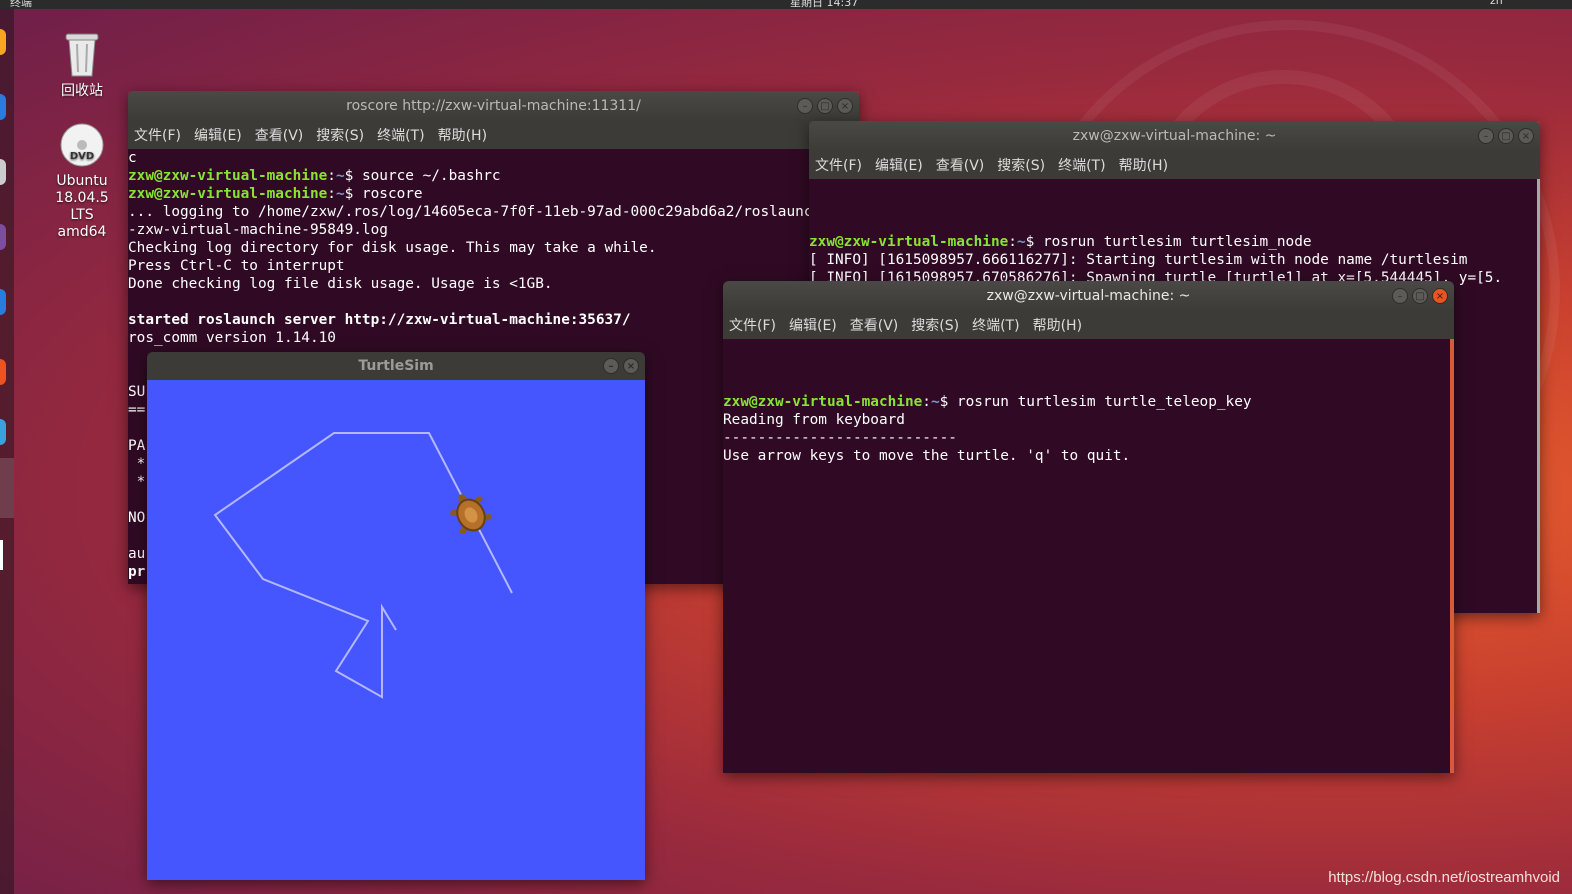 Image resolution: width=1572 pixels, height=894 pixels. What do you see at coordinates (3, 237) in the screenshot?
I see `rhythmbox-icon` at bounding box center [3, 237].